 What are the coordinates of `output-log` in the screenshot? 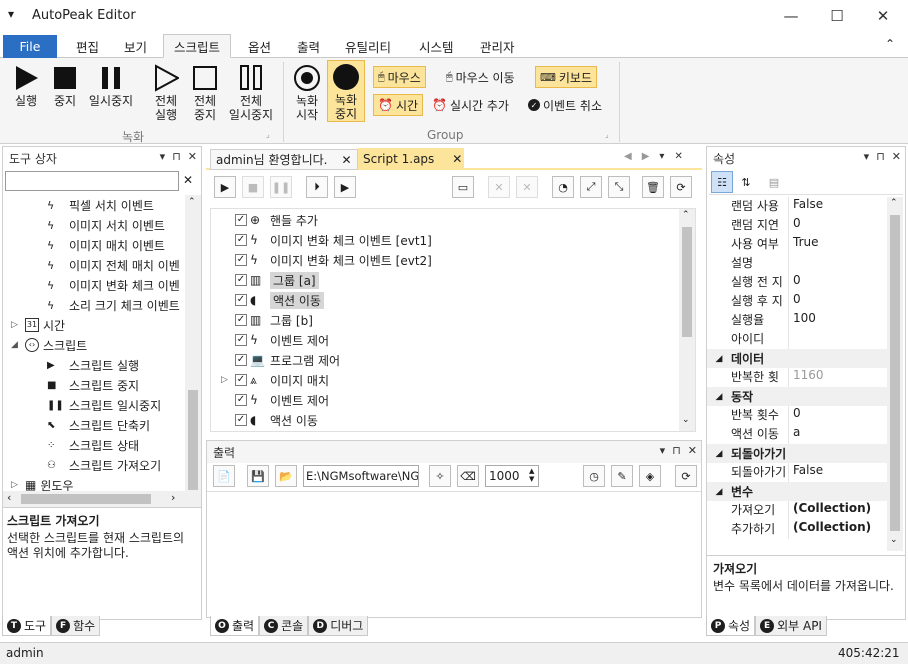 It's located at (454, 553).